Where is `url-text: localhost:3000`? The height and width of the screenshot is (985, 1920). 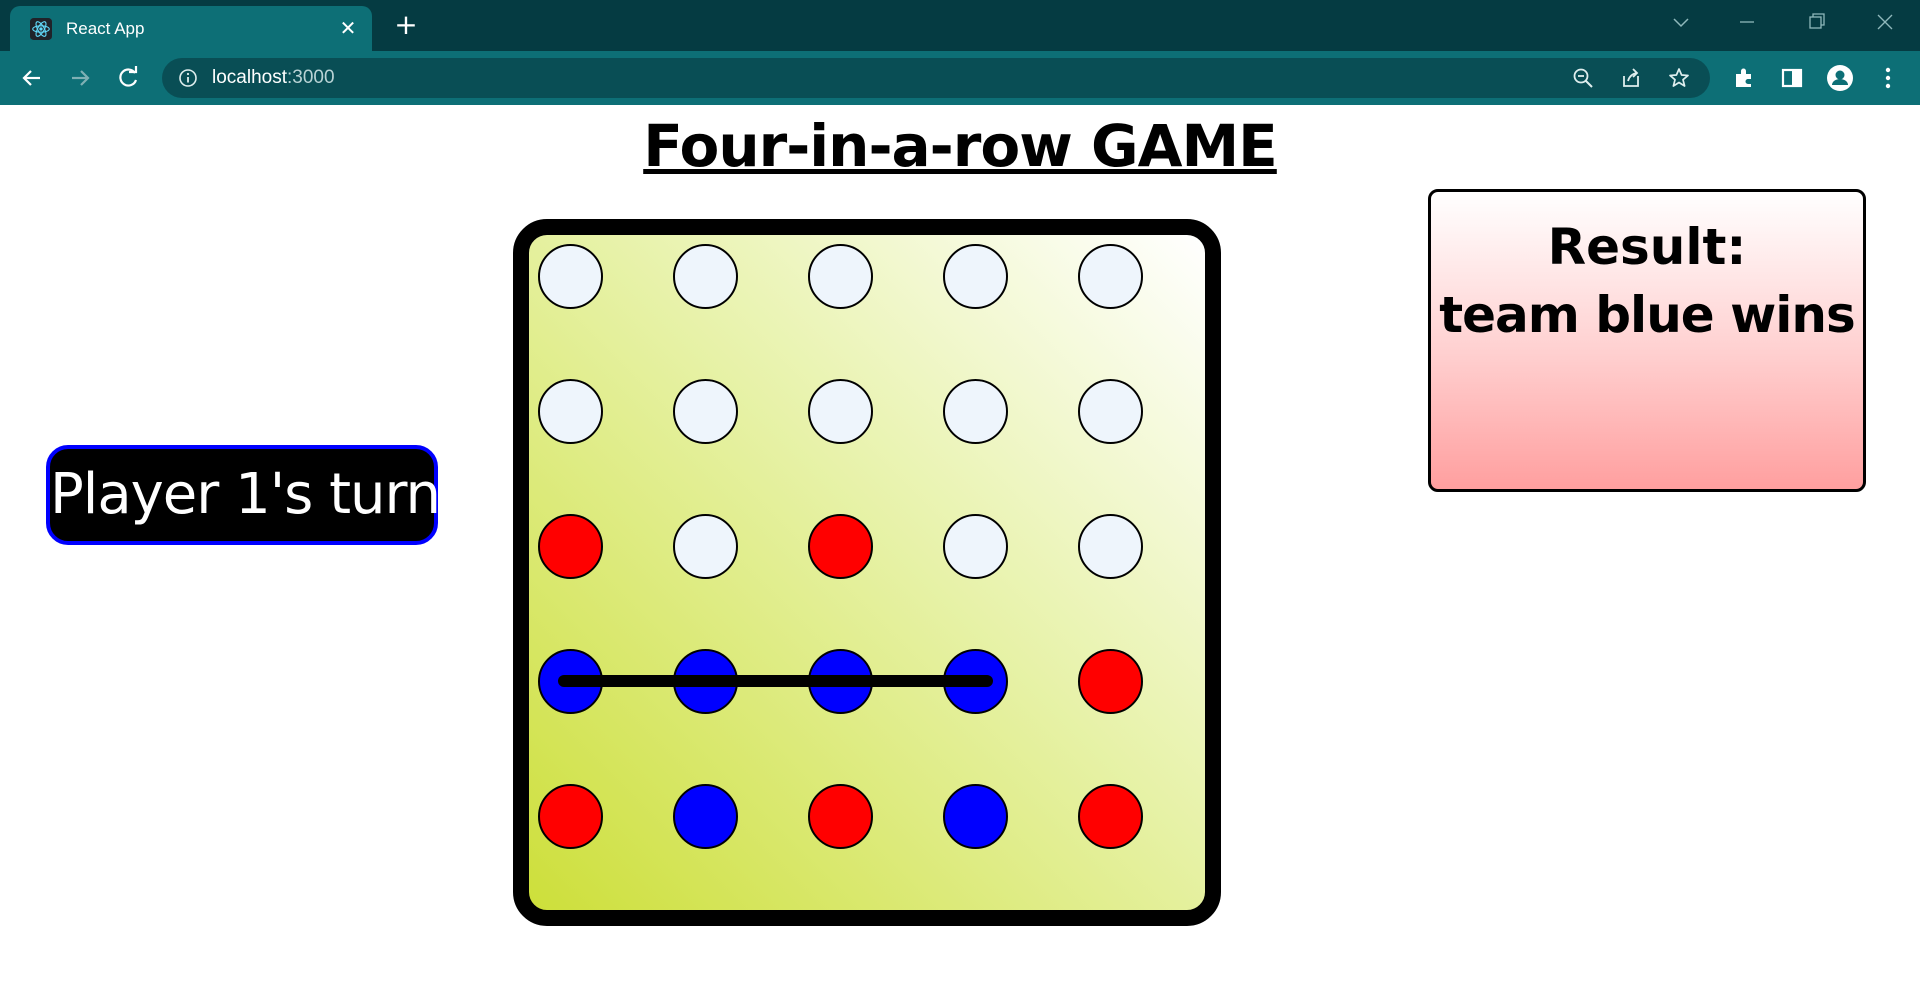
url-text: localhost:3000 is located at coordinates (273, 78).